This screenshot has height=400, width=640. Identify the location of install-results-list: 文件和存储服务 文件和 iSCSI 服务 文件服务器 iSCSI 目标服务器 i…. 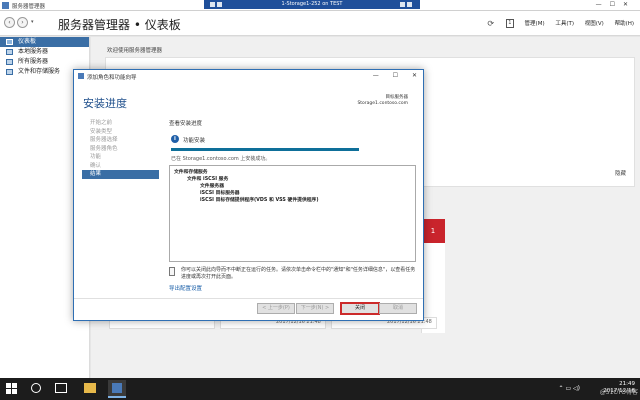
(292, 213).